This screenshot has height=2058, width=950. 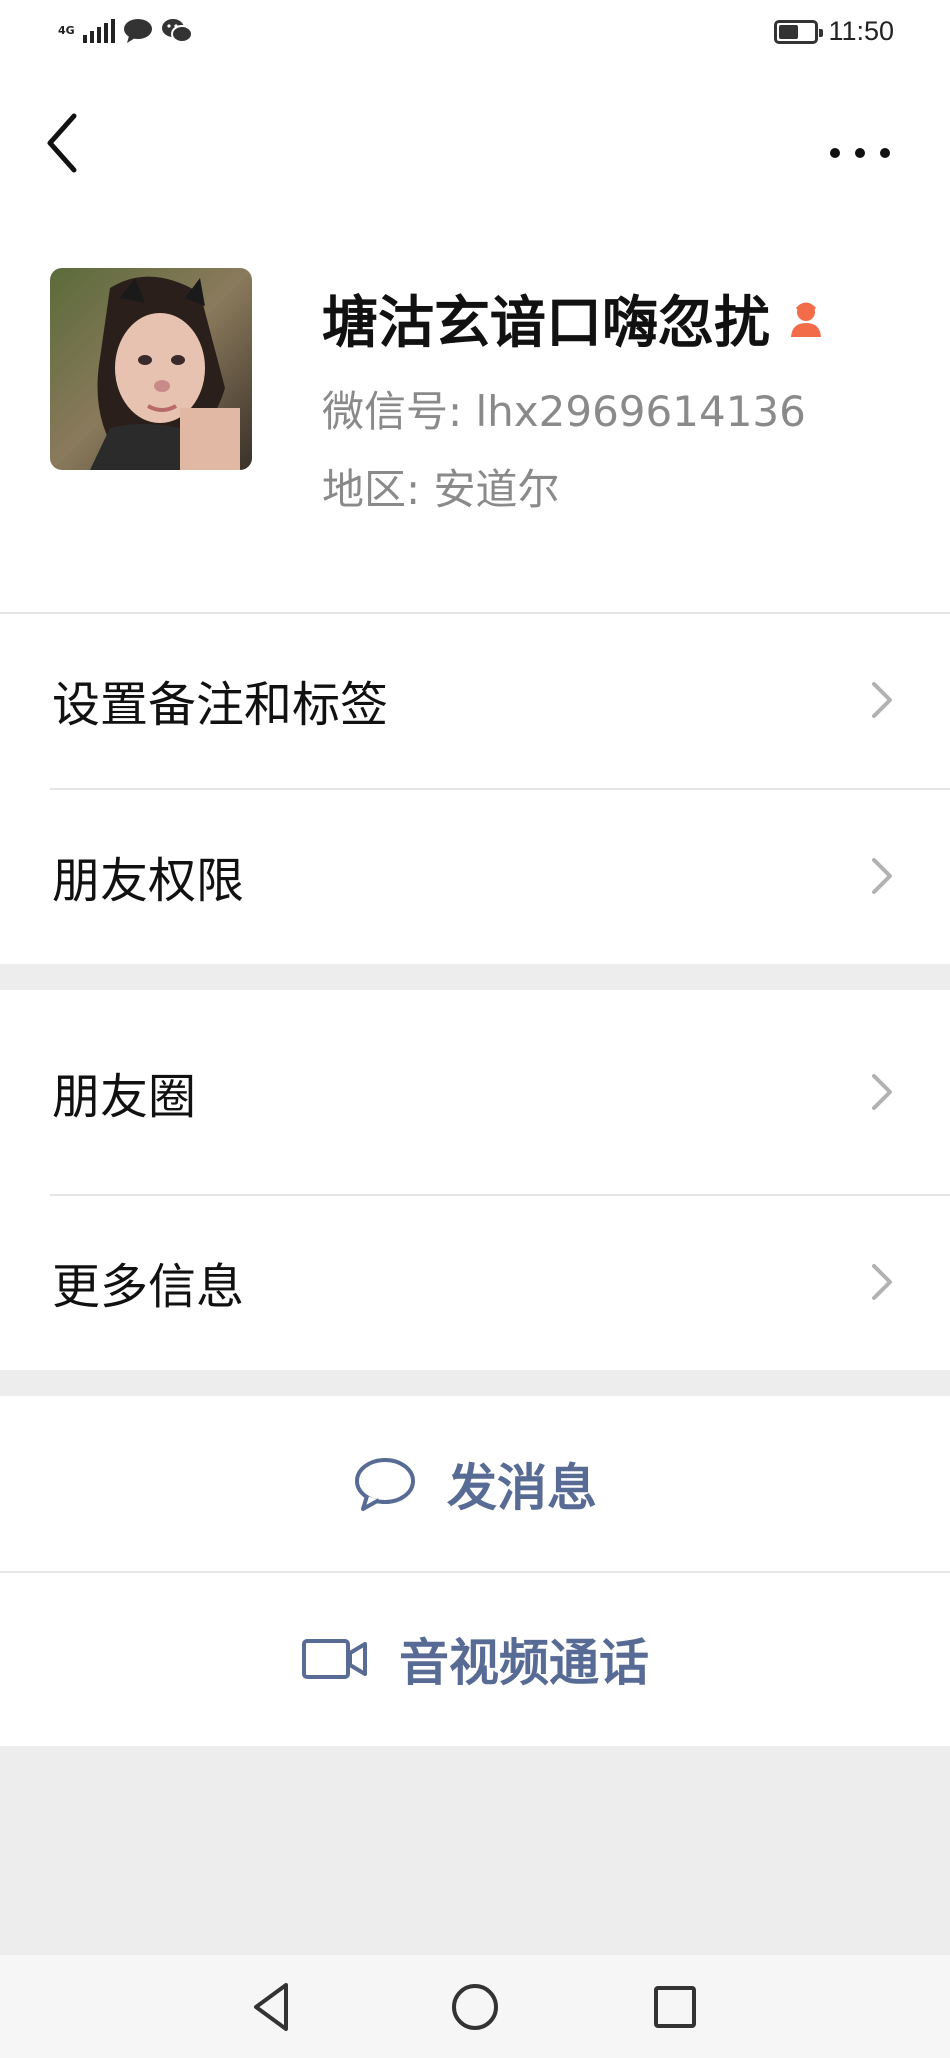 I want to click on av-call-label: 音视频通话, so click(x=524, y=1662).